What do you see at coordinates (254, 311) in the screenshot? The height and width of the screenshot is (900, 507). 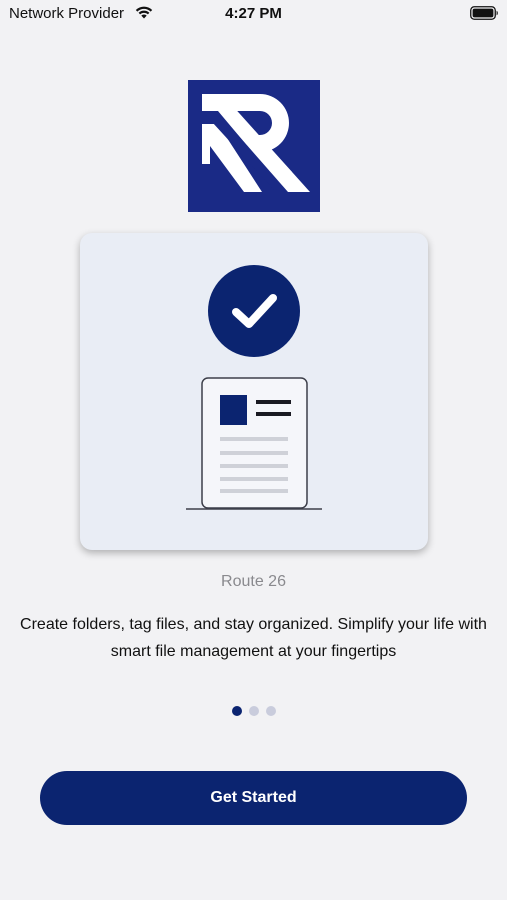 I see `checkmark-circle-icon` at bounding box center [254, 311].